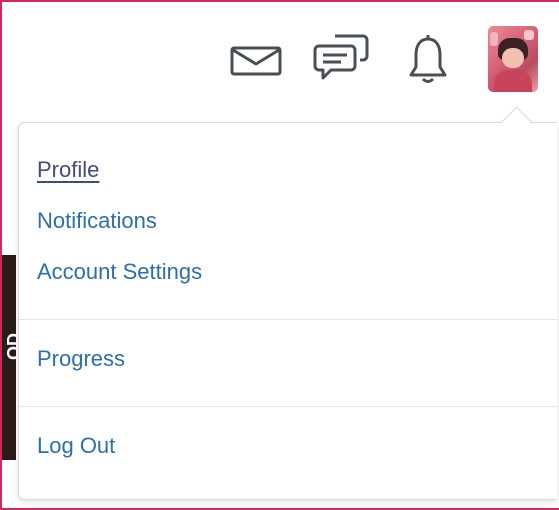  I want to click on mail-button, so click(256, 61).